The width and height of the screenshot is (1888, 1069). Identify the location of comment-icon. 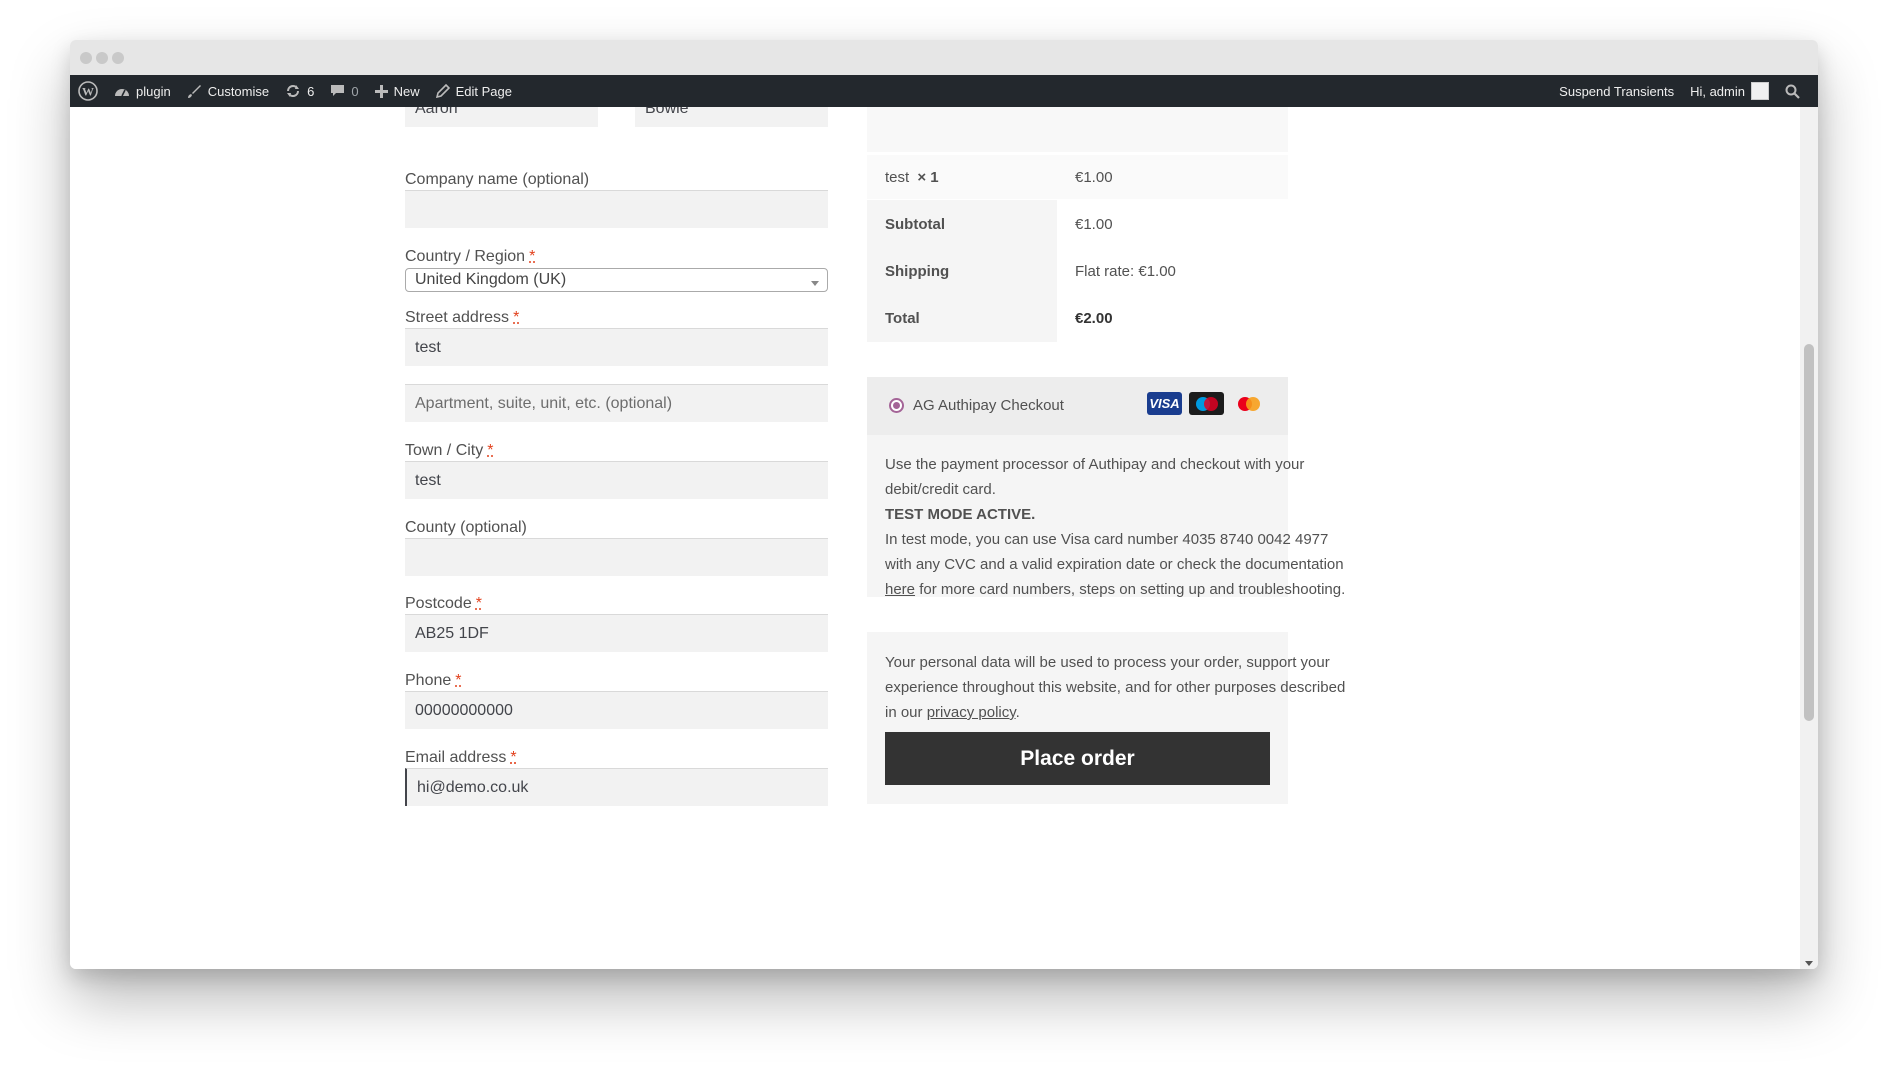
(338, 90).